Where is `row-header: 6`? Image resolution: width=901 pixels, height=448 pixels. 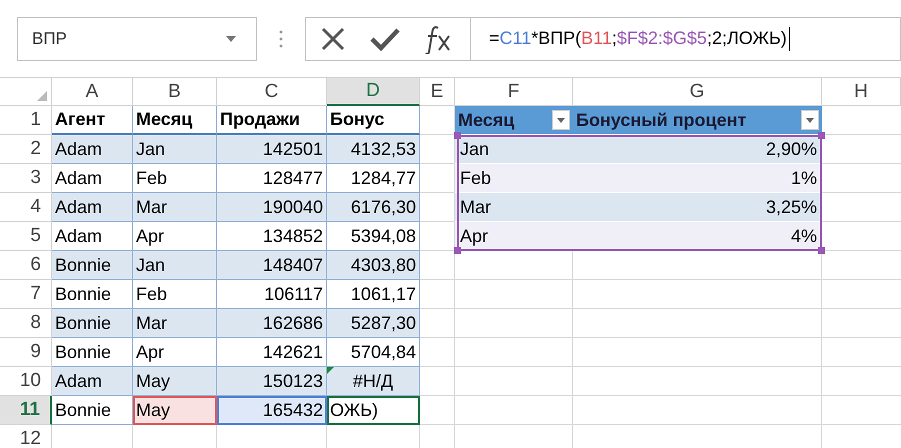 row-header: 6 is located at coordinates (26, 265).